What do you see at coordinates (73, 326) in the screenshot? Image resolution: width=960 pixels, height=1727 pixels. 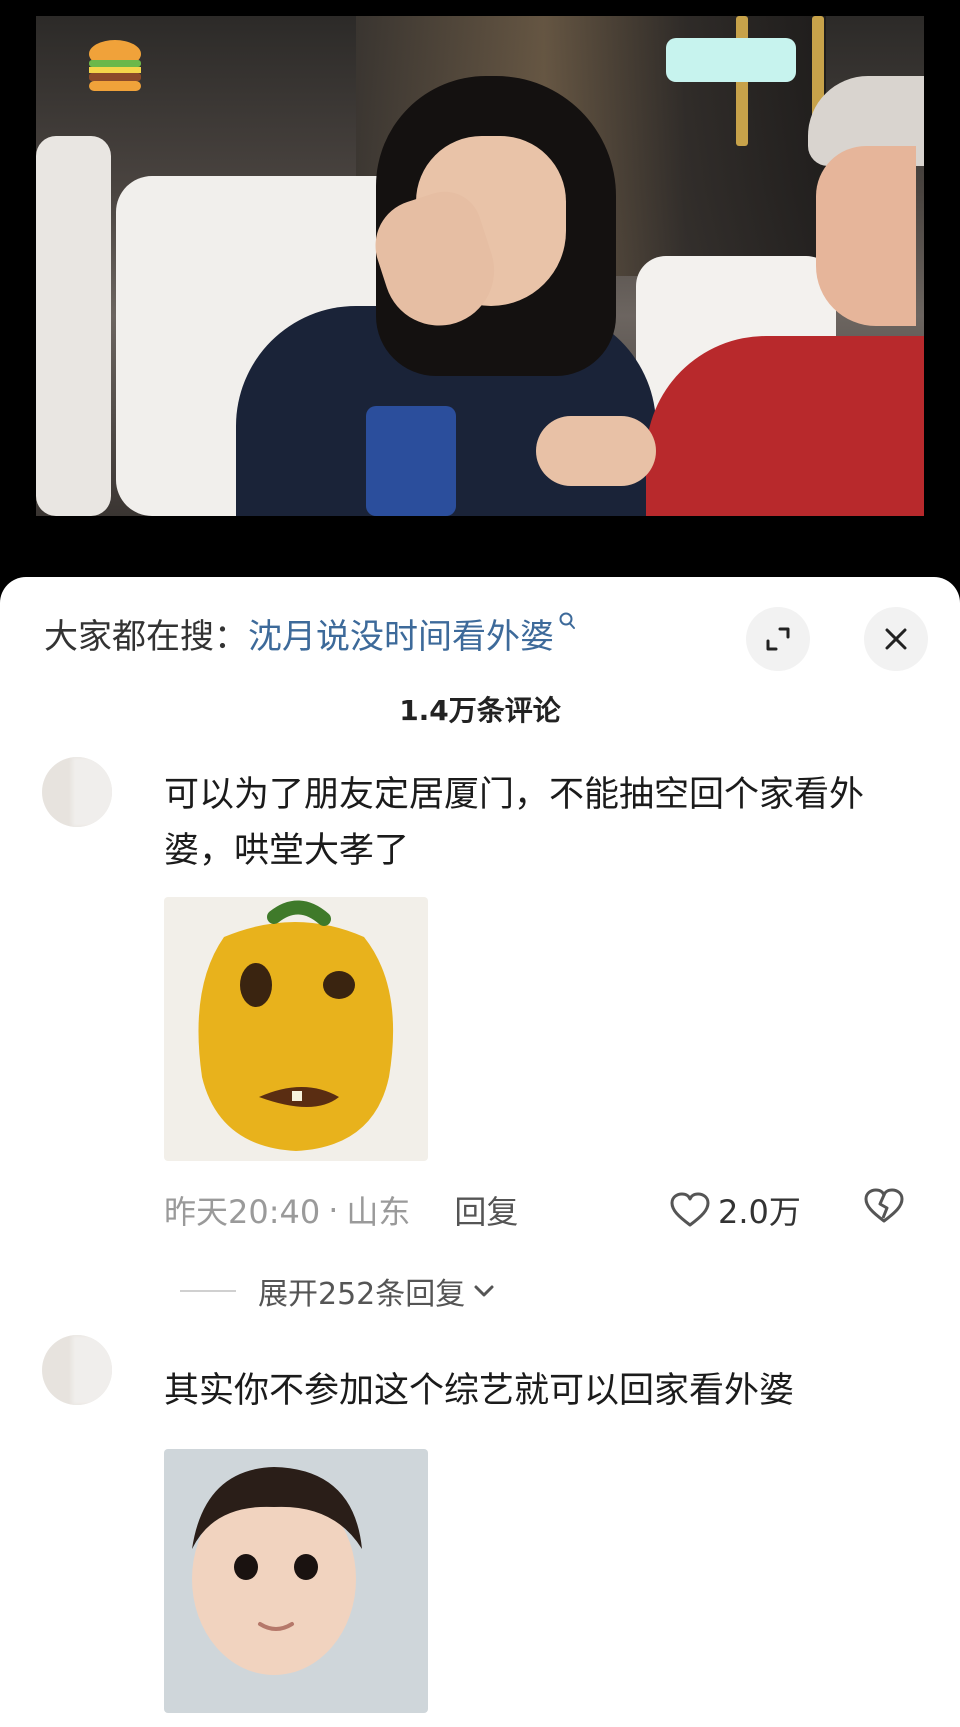 I see `chair` at bounding box center [73, 326].